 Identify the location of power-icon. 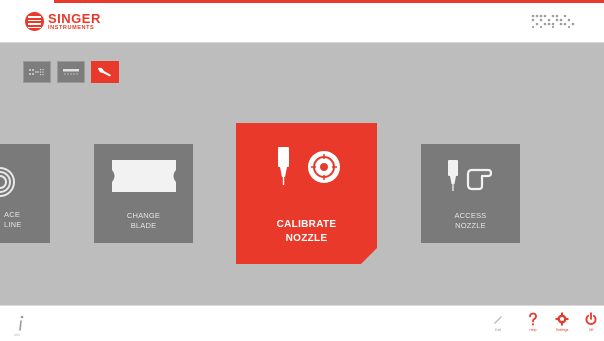
(591, 318).